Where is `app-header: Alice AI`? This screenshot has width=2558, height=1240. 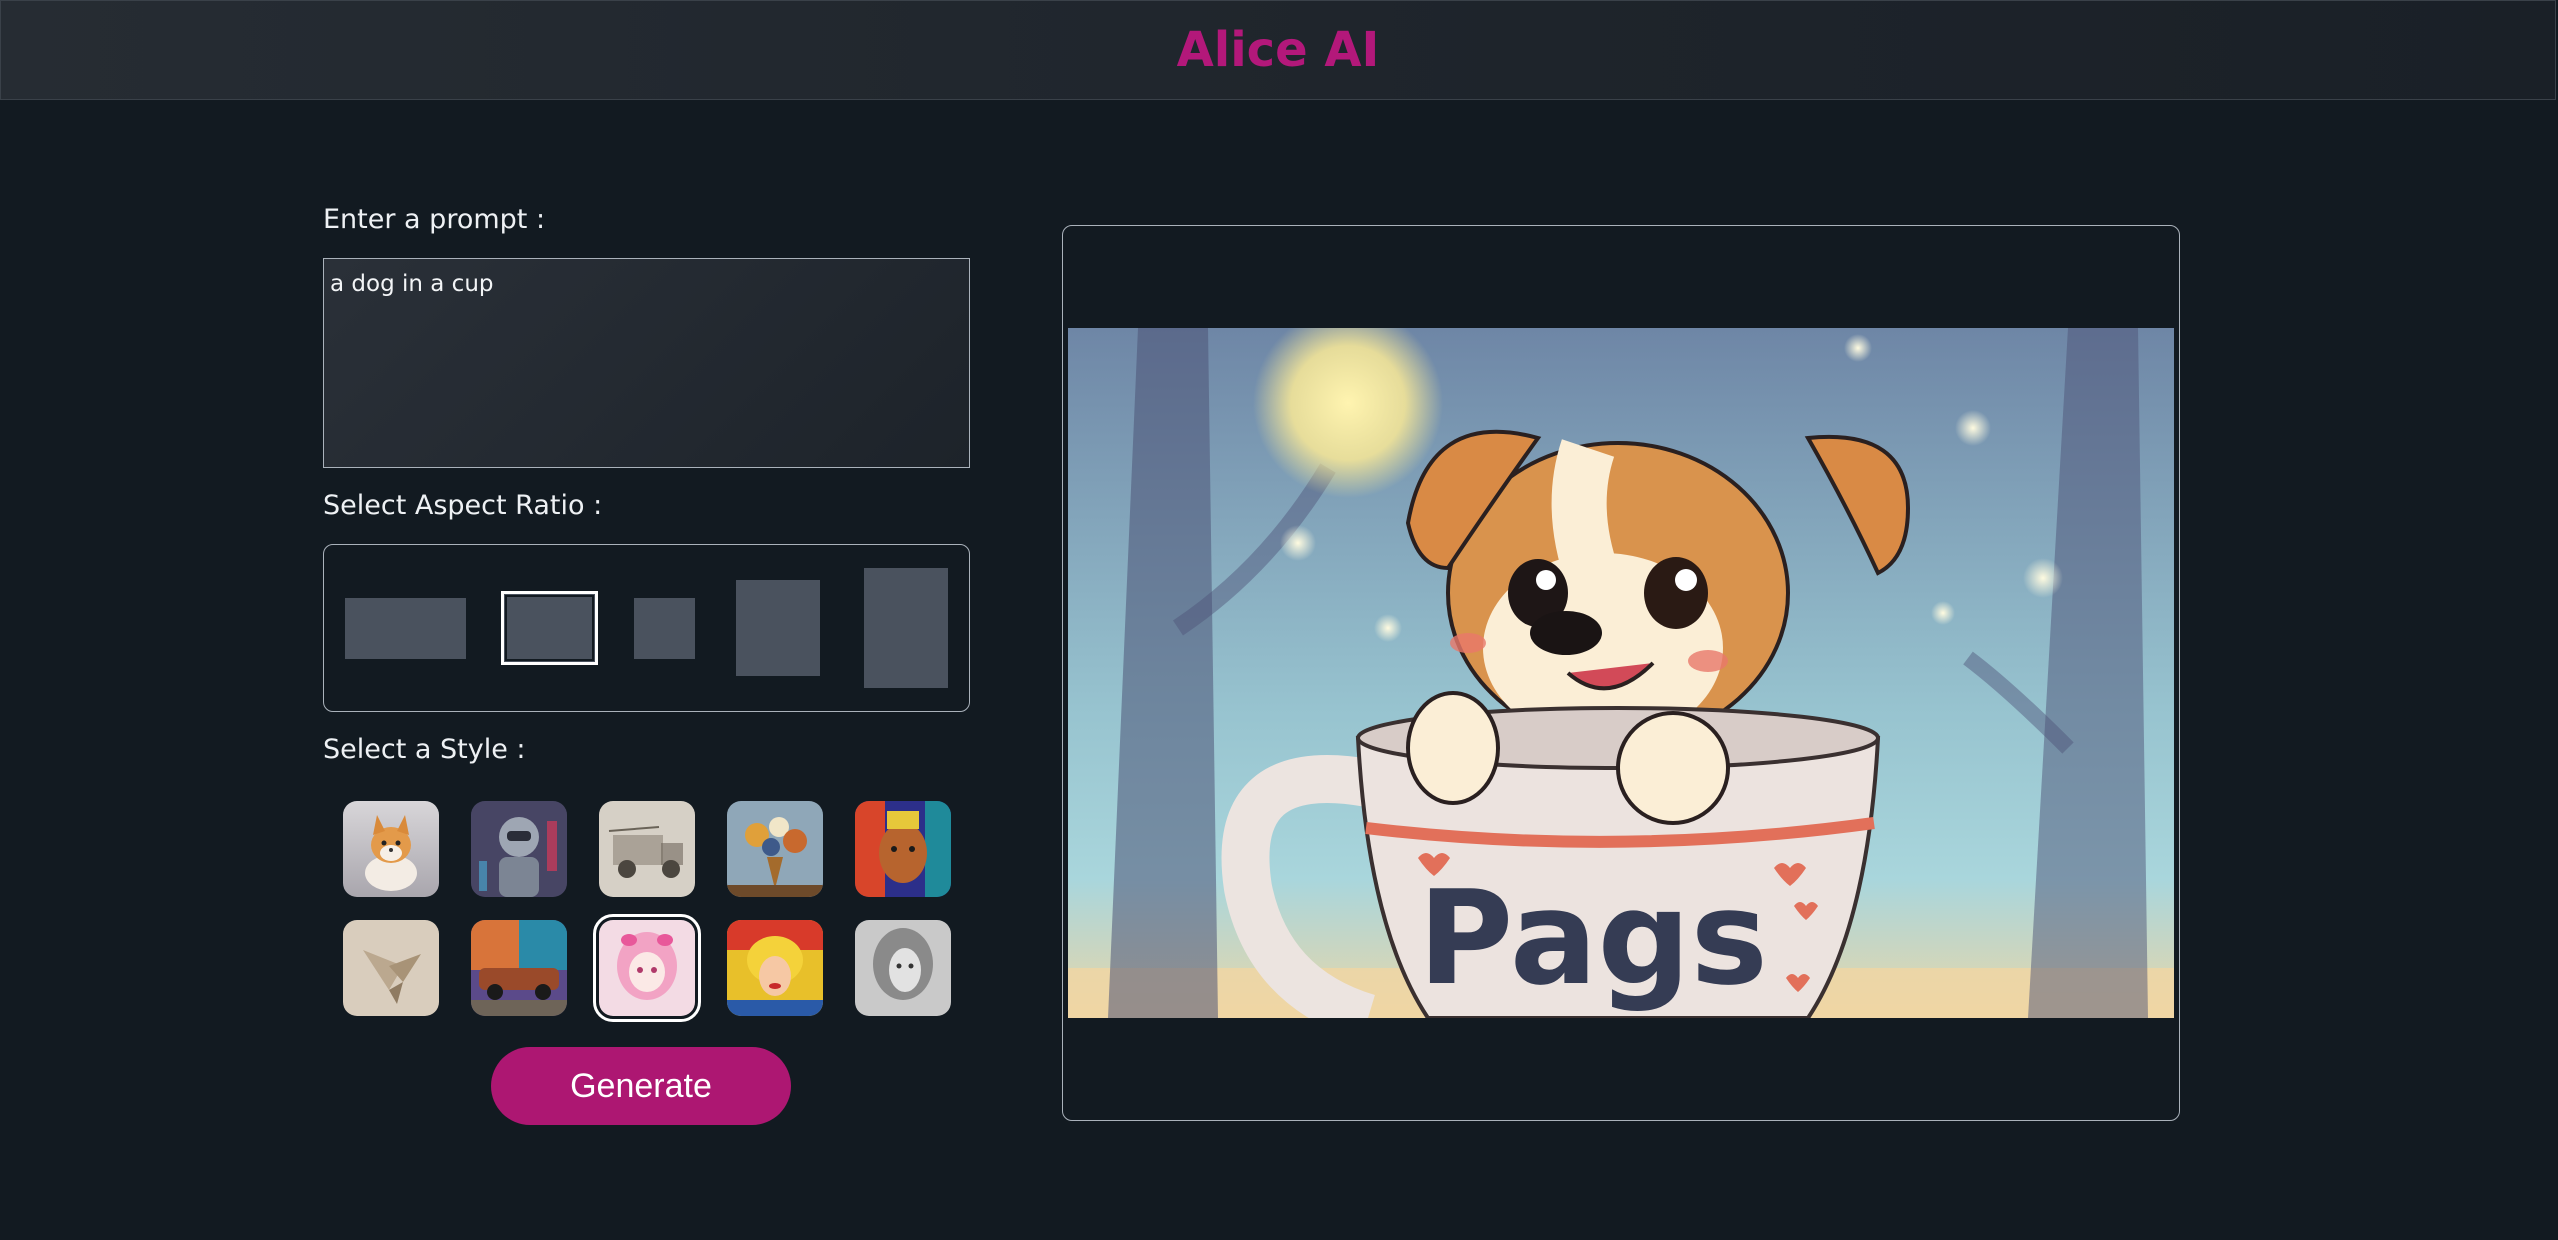
app-header: Alice AI is located at coordinates (1278, 50).